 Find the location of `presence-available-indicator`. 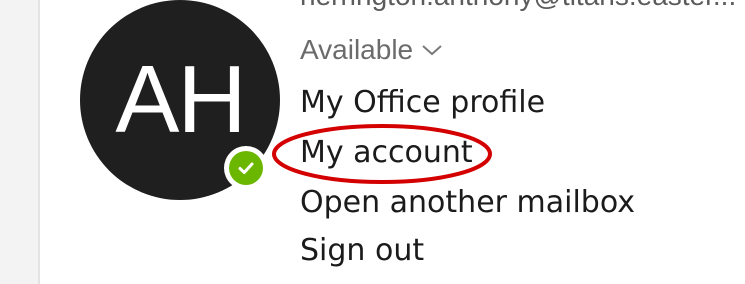

presence-available-indicator is located at coordinates (246, 168).